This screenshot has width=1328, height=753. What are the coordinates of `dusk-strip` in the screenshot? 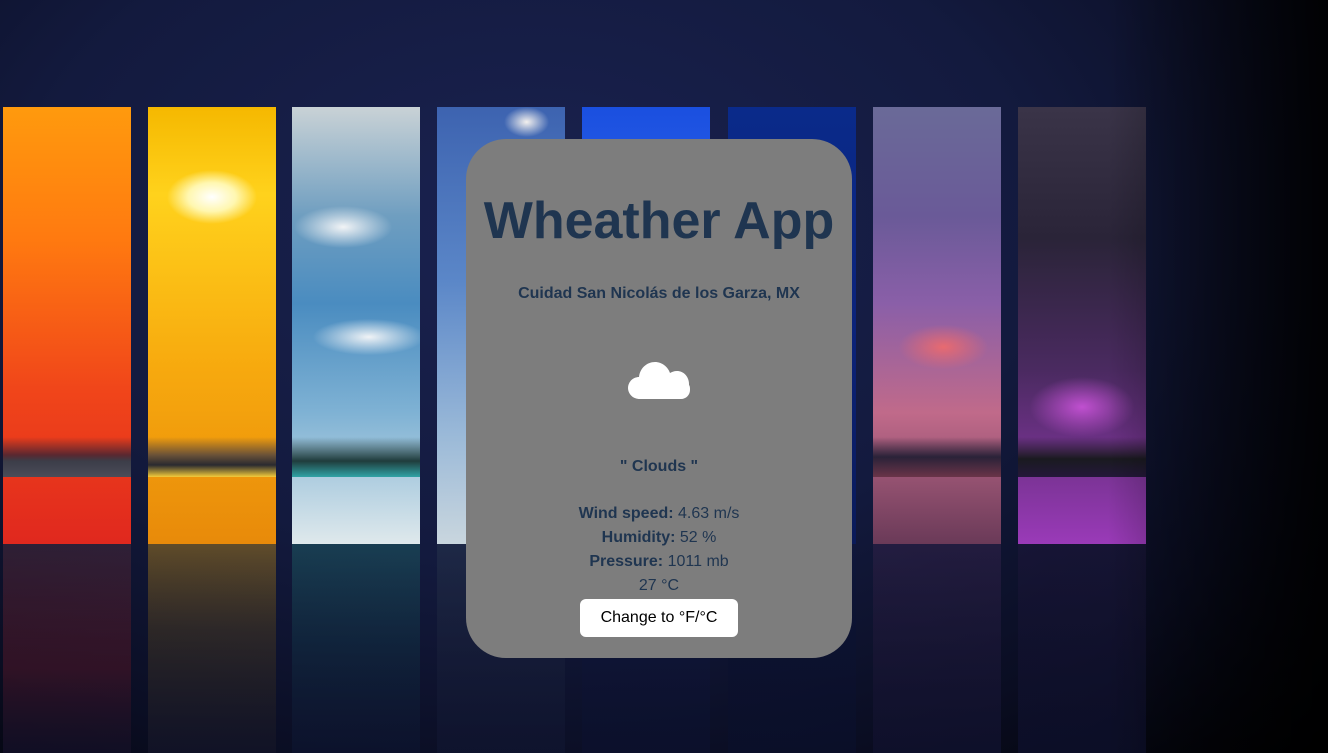 It's located at (937, 430).